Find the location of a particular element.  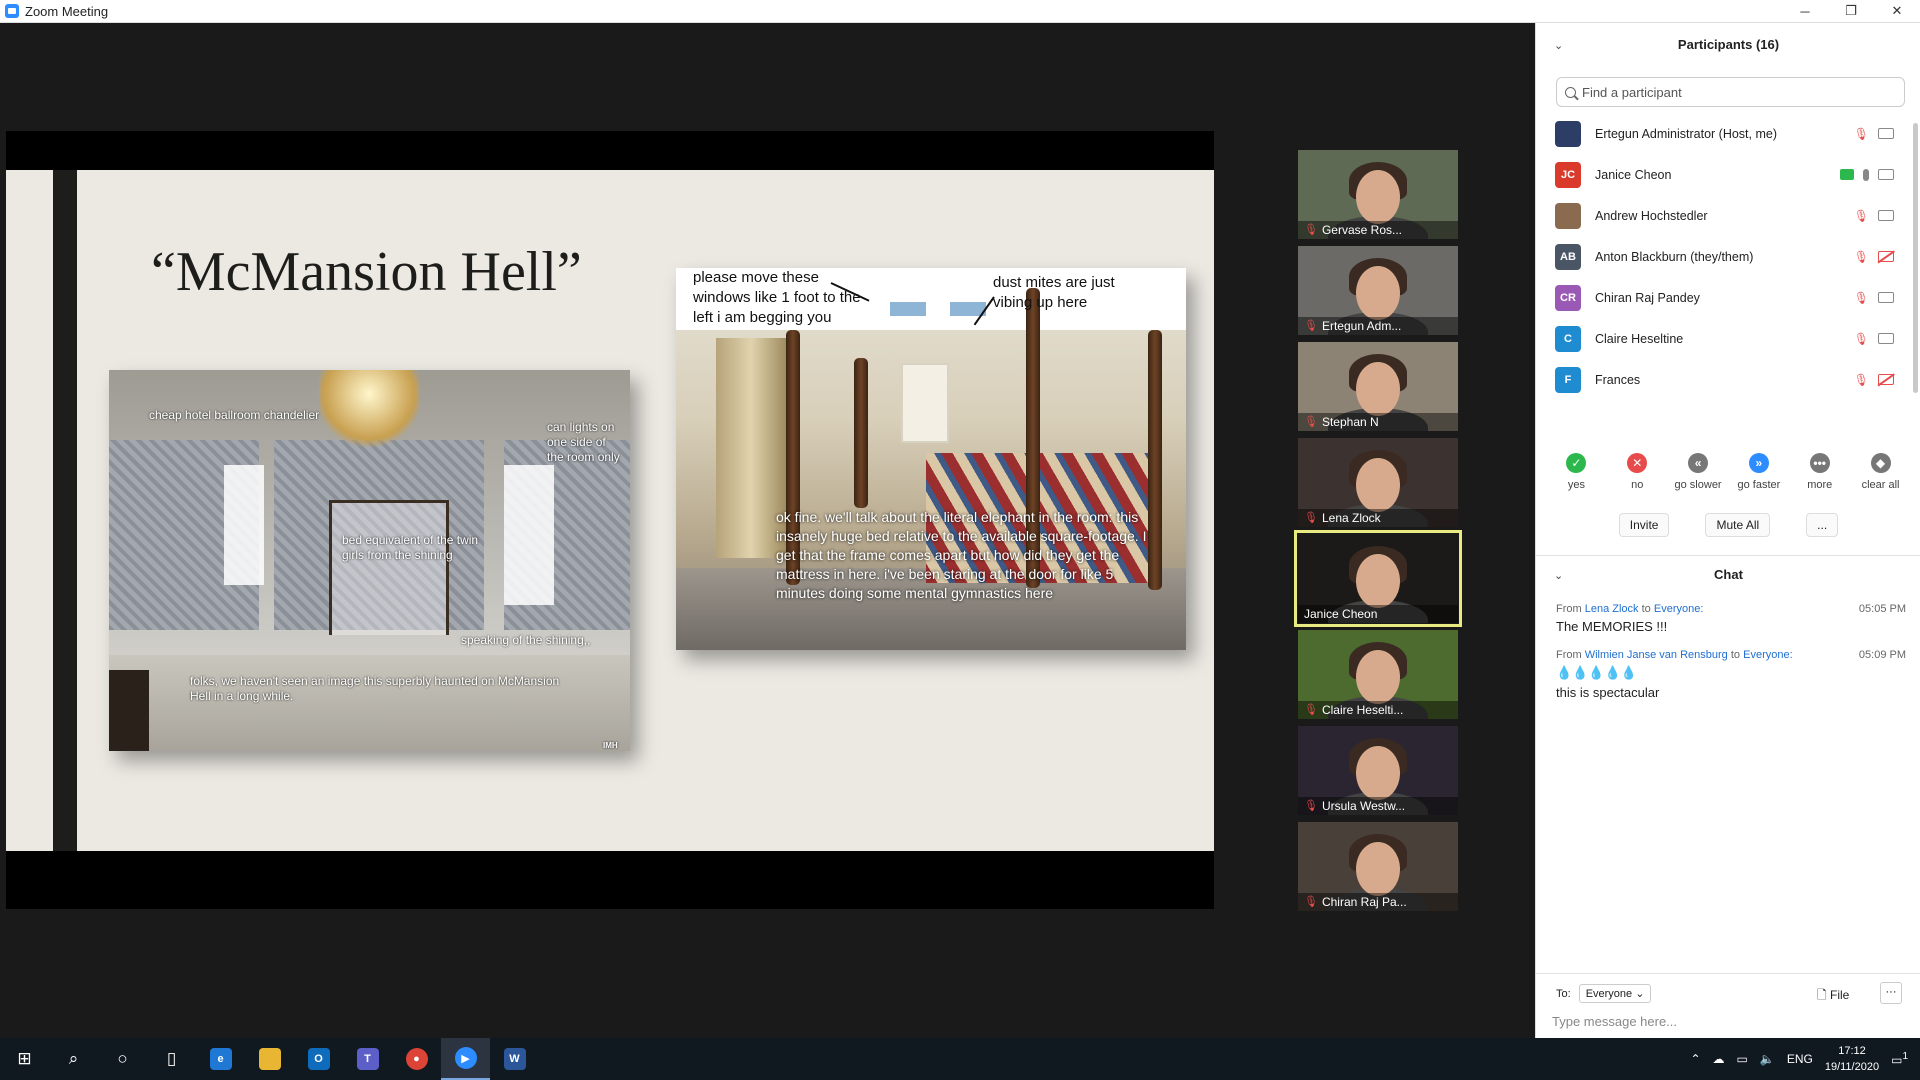

clock-time: 17:12 is located at coordinates (1852, 1051).